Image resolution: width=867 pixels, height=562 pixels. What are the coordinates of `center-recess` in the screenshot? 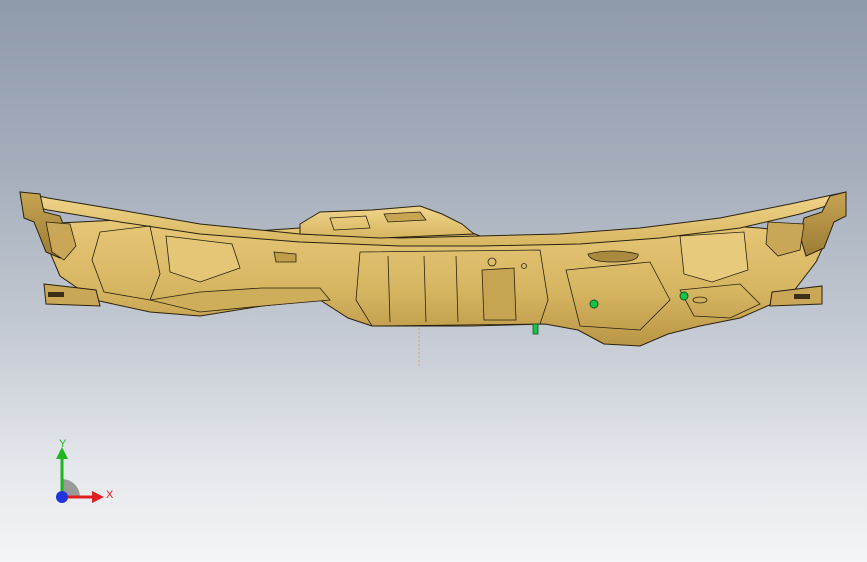 It's located at (499, 294).